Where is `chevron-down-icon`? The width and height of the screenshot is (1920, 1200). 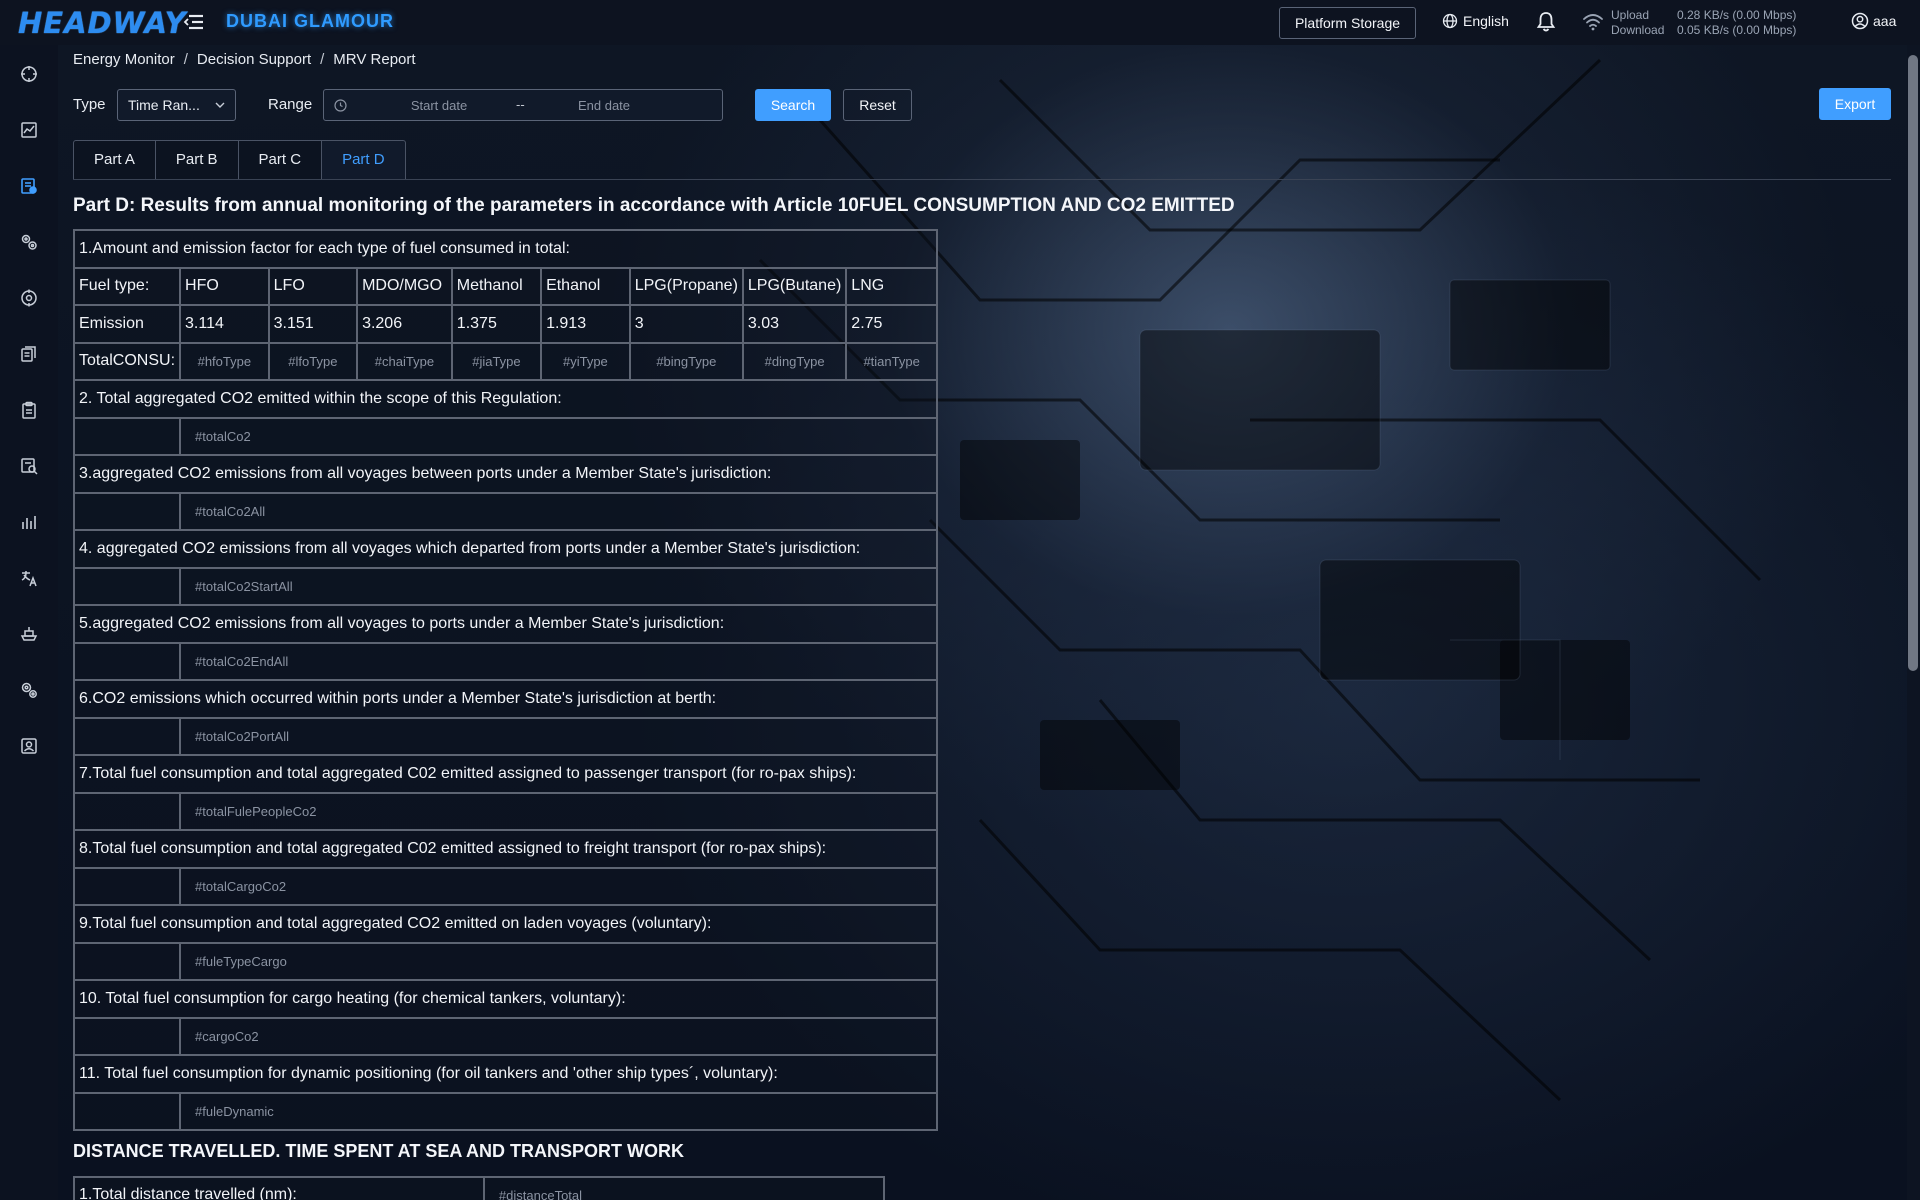
chevron-down-icon is located at coordinates (220, 105).